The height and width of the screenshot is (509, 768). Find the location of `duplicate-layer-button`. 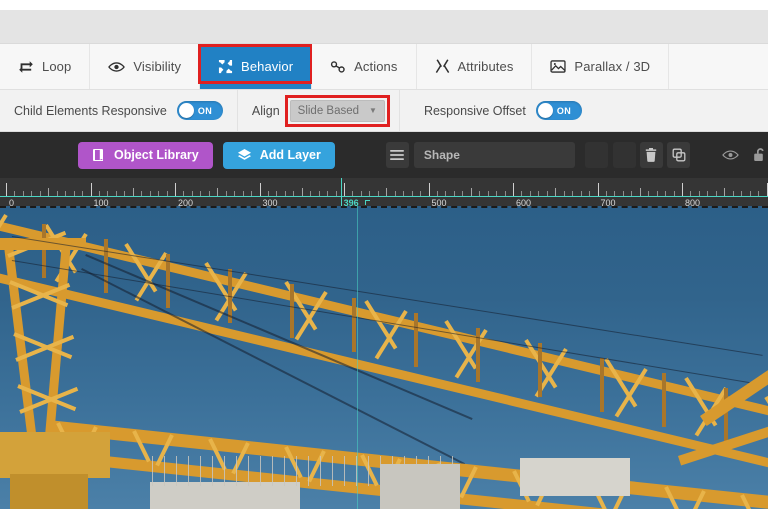

duplicate-layer-button is located at coordinates (679, 155).